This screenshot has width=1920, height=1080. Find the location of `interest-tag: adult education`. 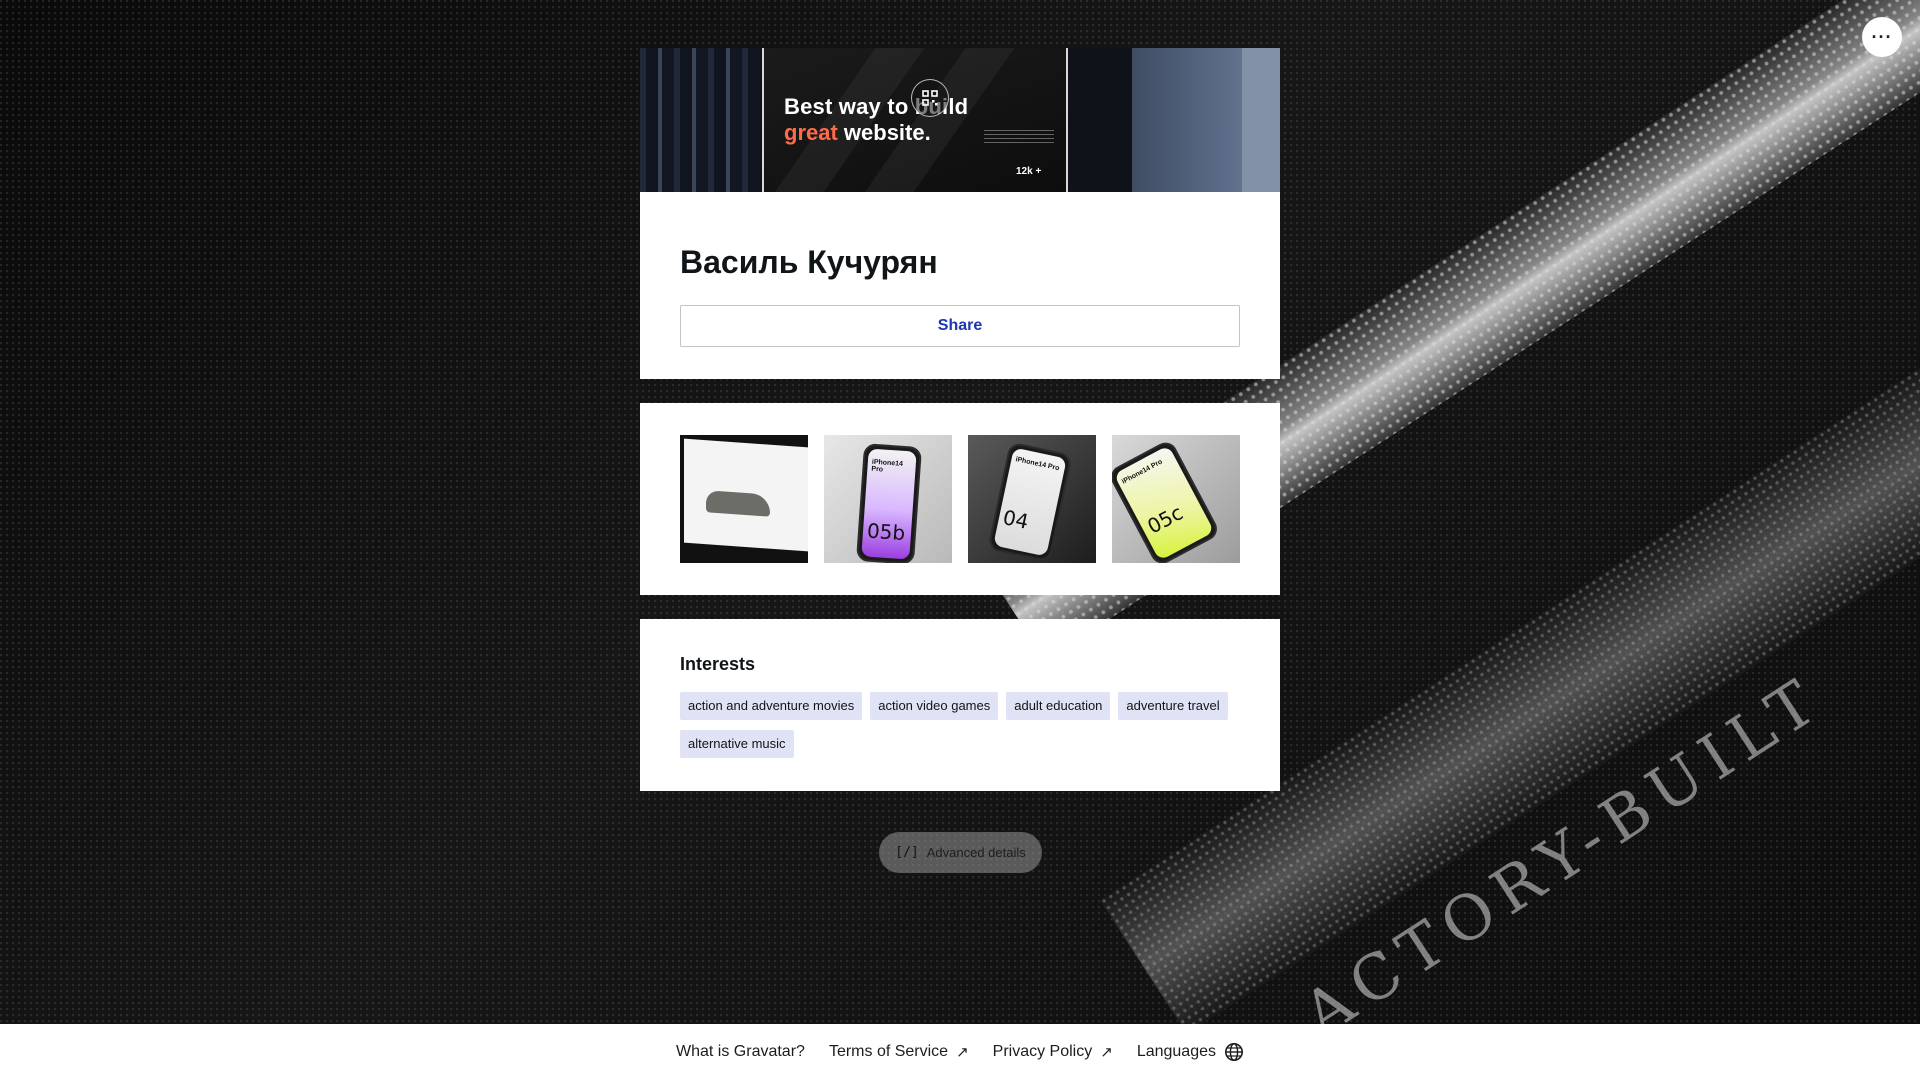

interest-tag: adult education is located at coordinates (1058, 706).